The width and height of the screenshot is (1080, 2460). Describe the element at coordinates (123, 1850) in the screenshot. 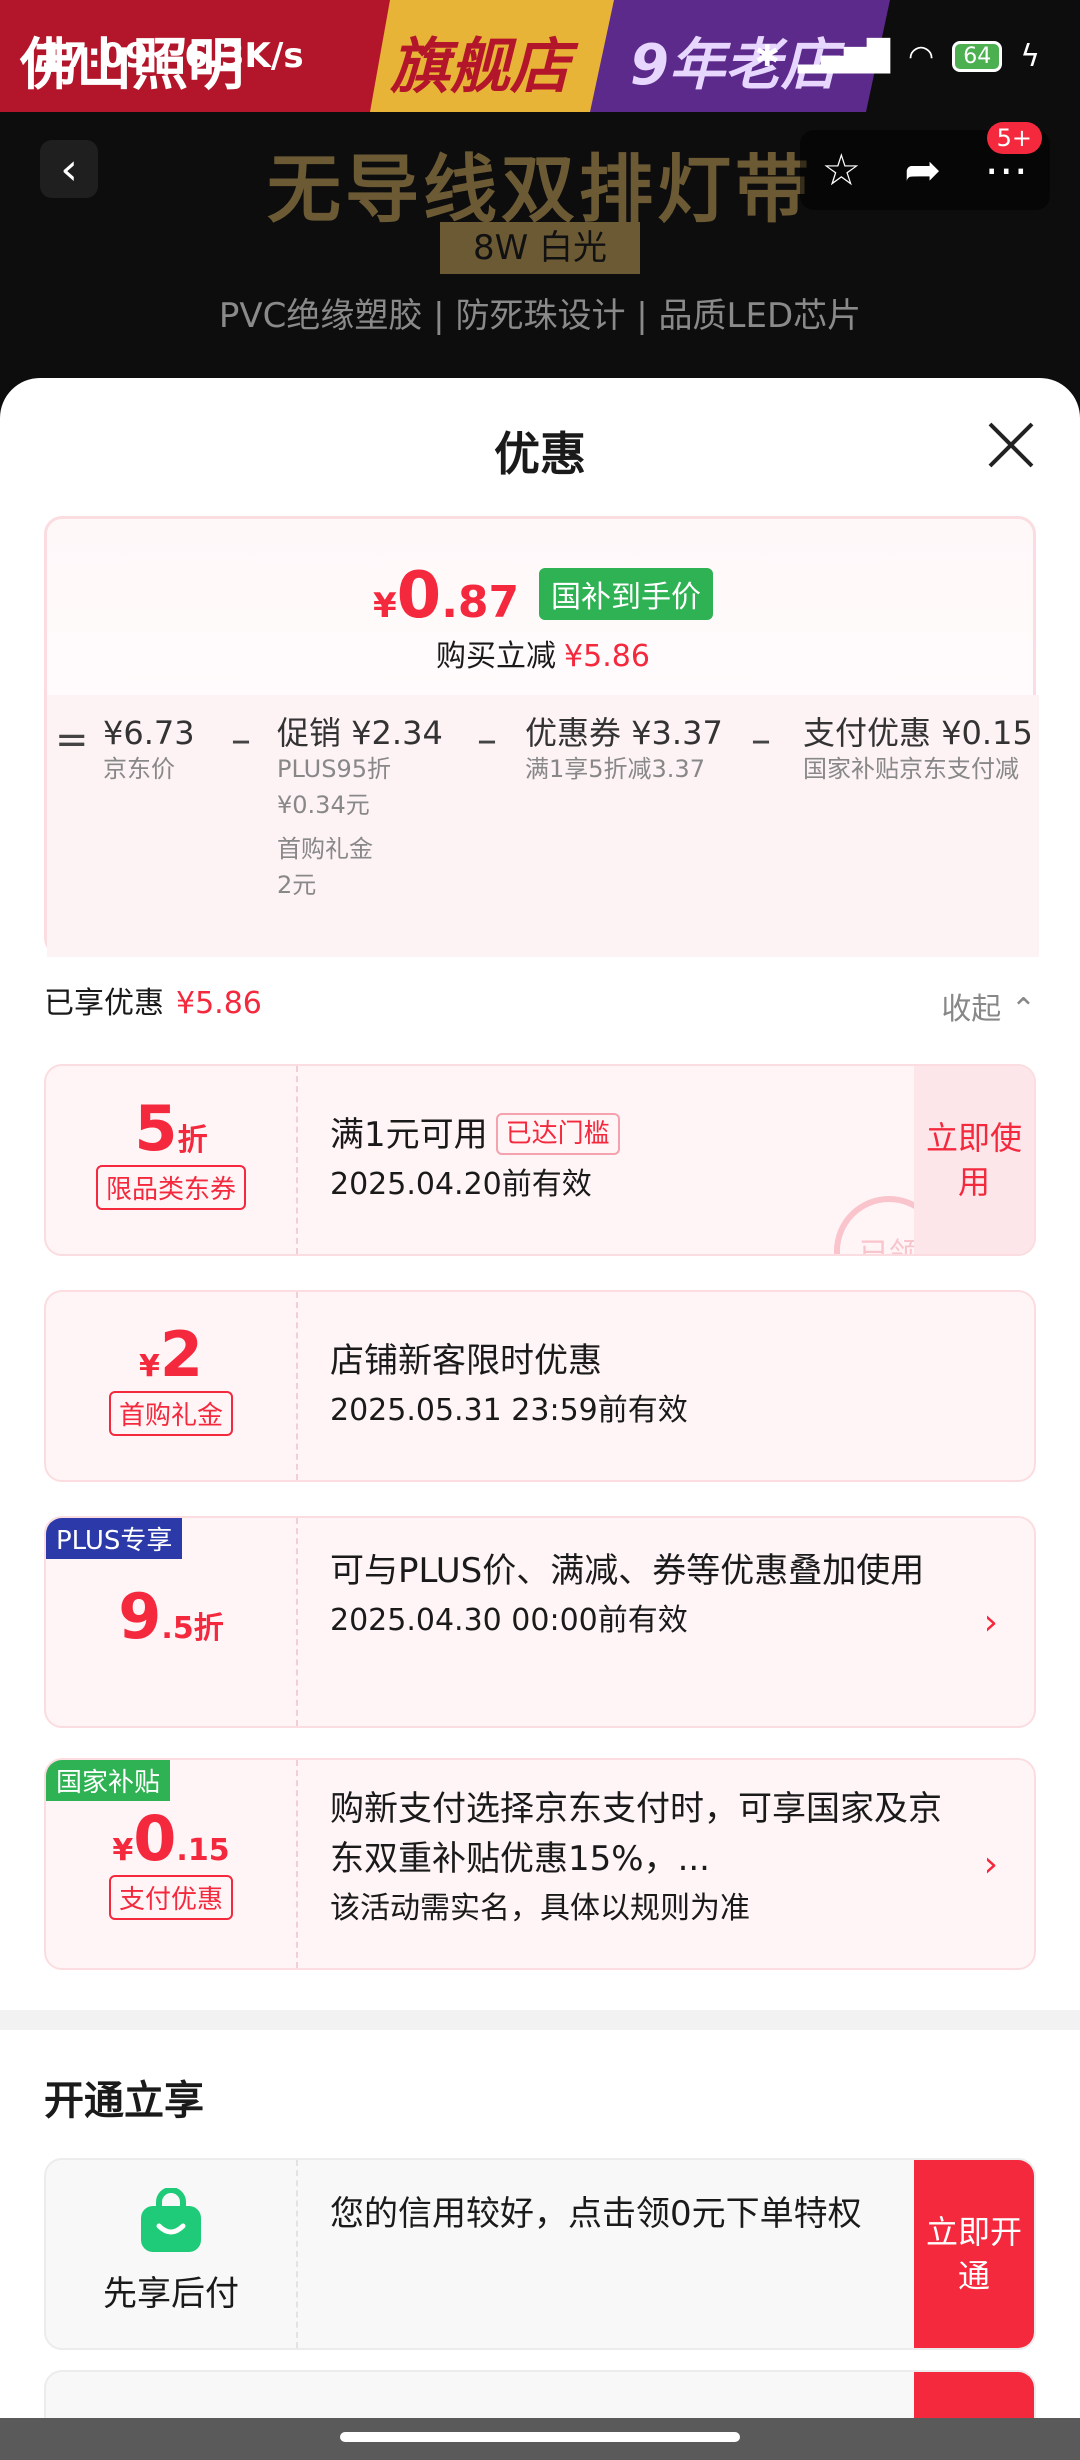

I see `coupon-currency: ¥` at that location.